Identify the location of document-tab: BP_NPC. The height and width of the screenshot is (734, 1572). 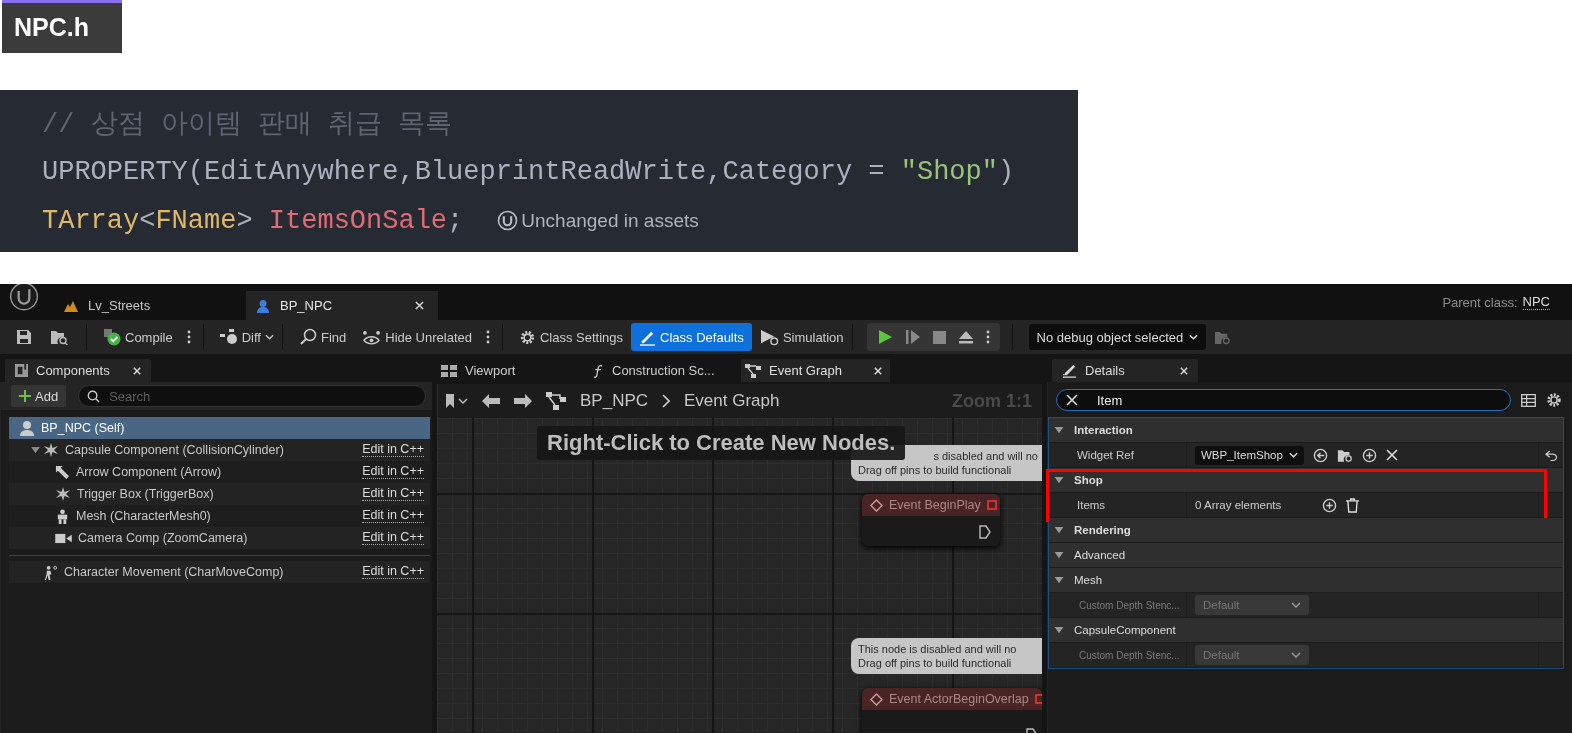
(342, 305).